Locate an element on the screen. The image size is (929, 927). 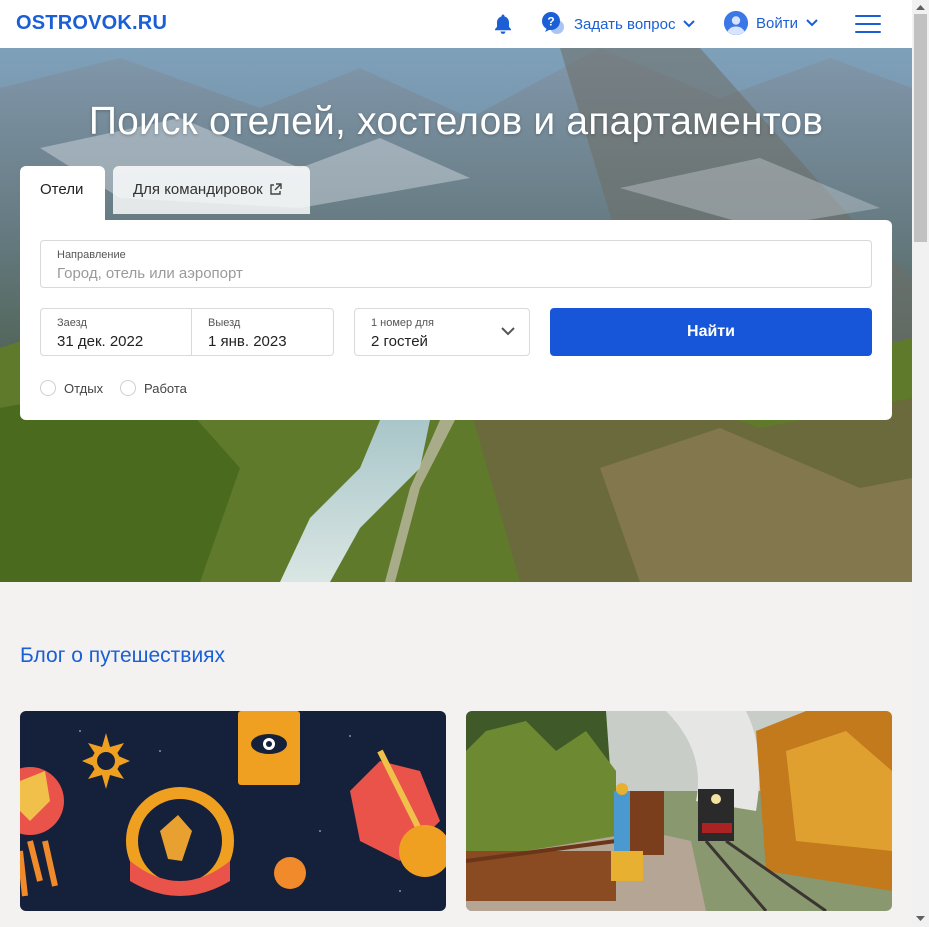
login-label: Войти is located at coordinates (777, 23).